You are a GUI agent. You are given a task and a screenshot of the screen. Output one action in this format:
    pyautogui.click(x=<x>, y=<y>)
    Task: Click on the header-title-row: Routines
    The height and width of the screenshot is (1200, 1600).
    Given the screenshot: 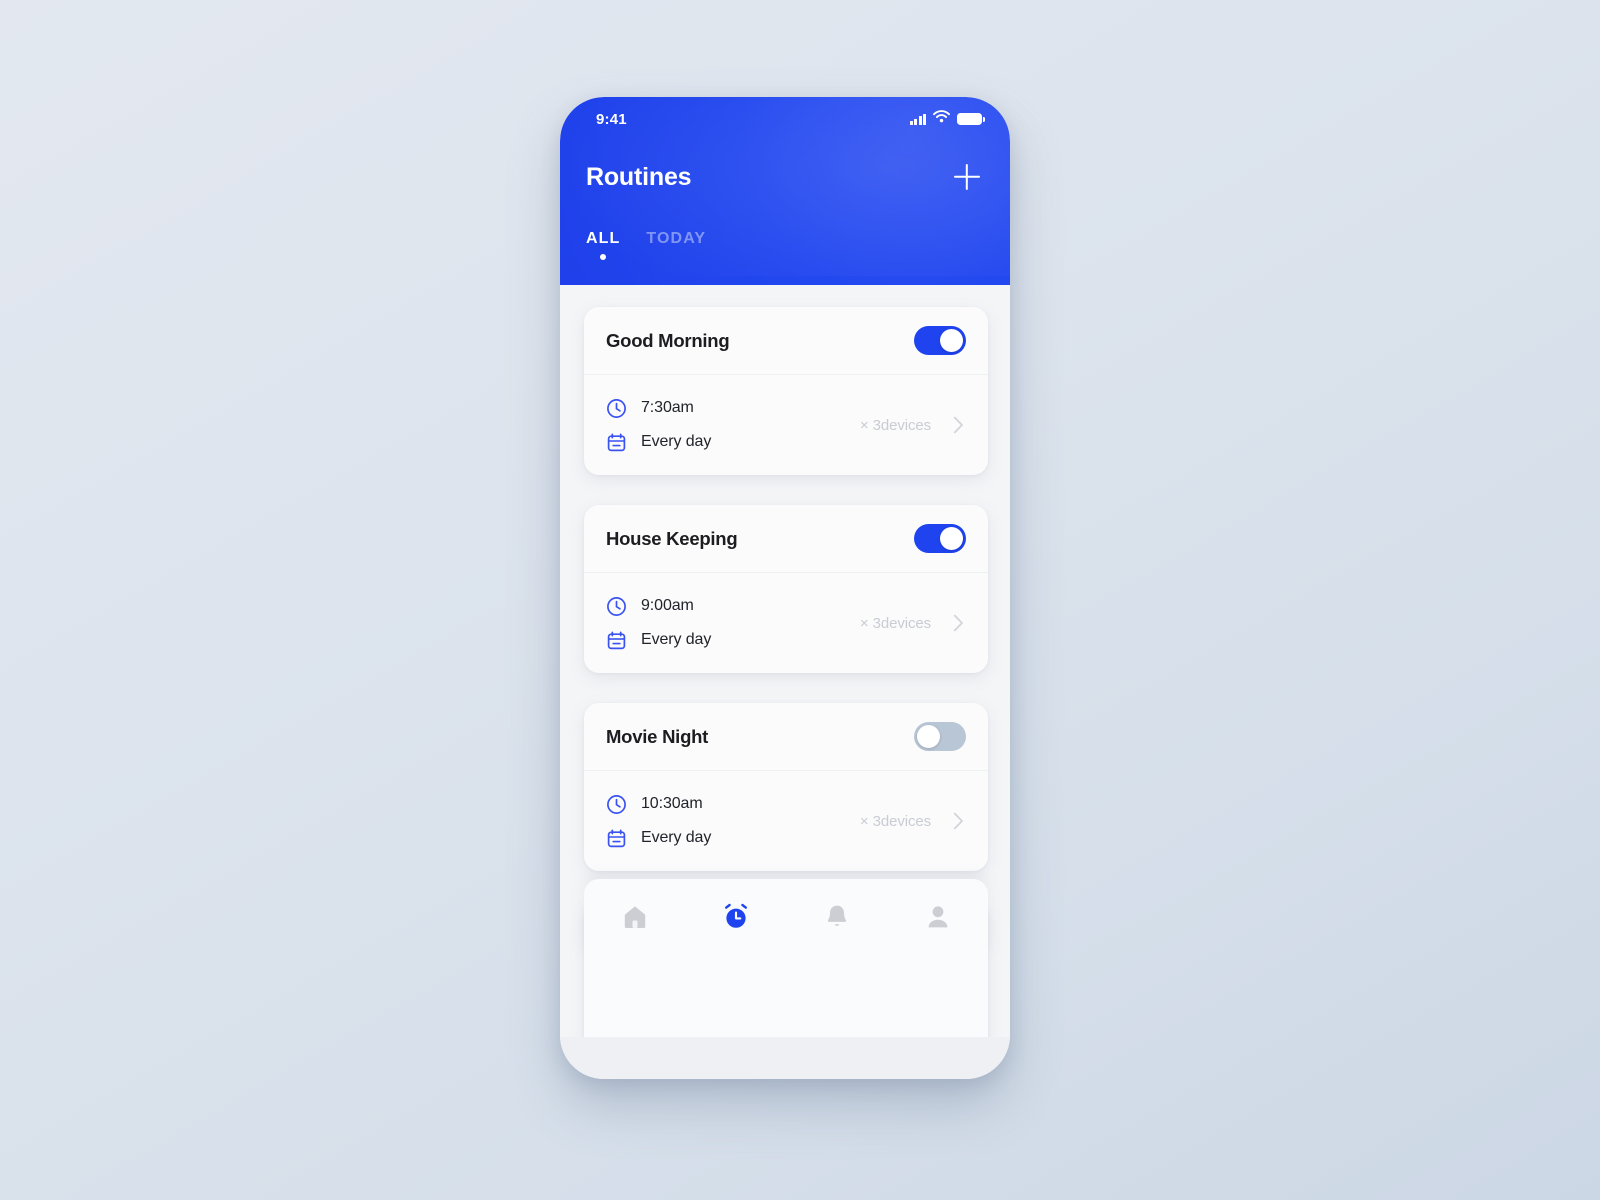 What is the action you would take?
    pyautogui.click(x=785, y=177)
    